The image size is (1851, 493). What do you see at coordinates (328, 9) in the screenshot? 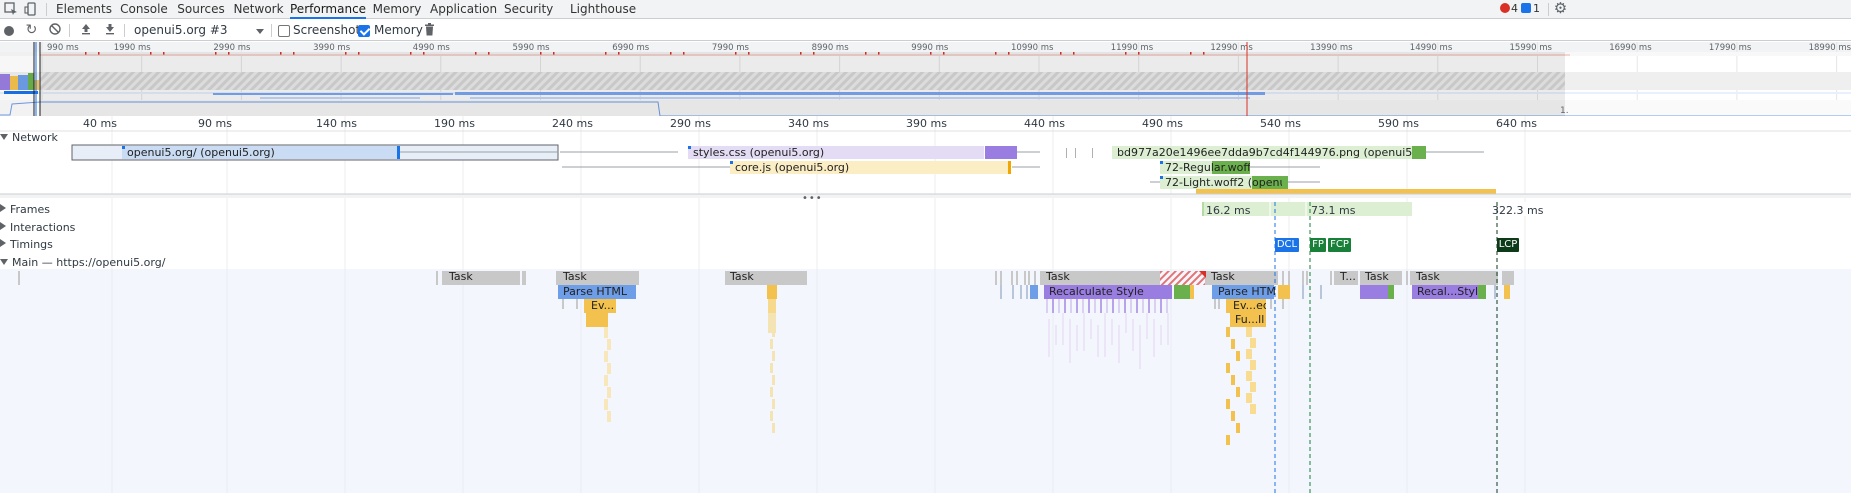
I see `tab-performance: Performance` at bounding box center [328, 9].